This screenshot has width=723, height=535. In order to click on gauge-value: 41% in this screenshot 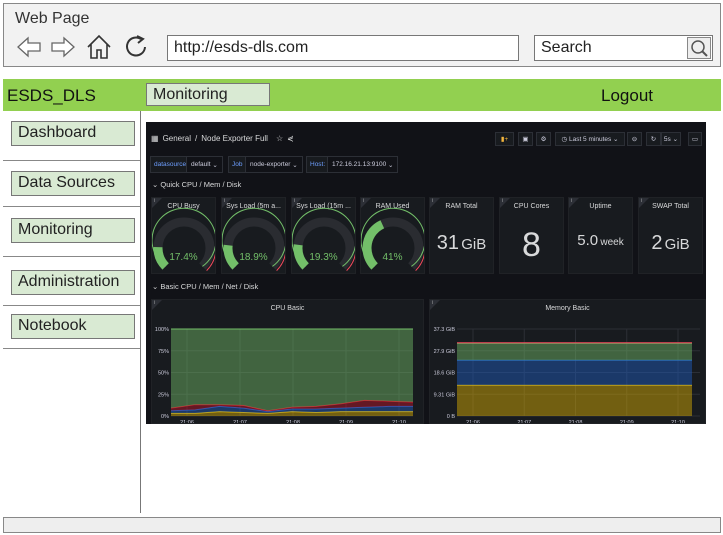, I will do `click(392, 257)`.